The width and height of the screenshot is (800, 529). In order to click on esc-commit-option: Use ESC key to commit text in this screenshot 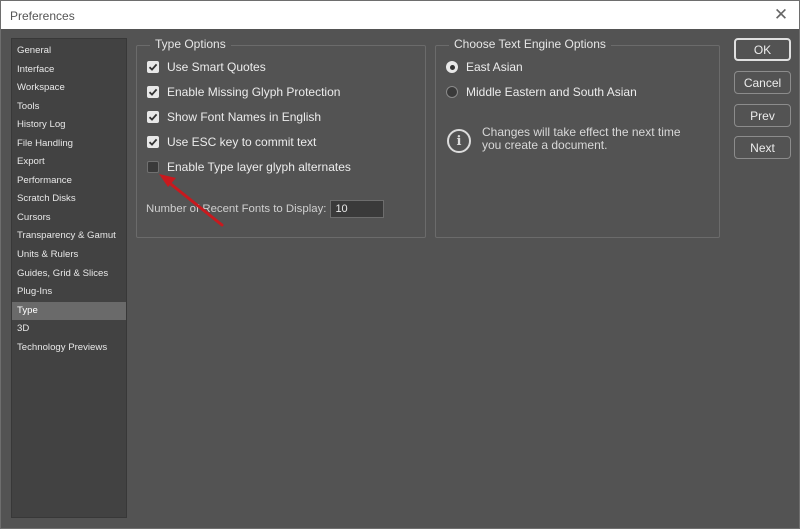, I will do `click(231, 142)`.